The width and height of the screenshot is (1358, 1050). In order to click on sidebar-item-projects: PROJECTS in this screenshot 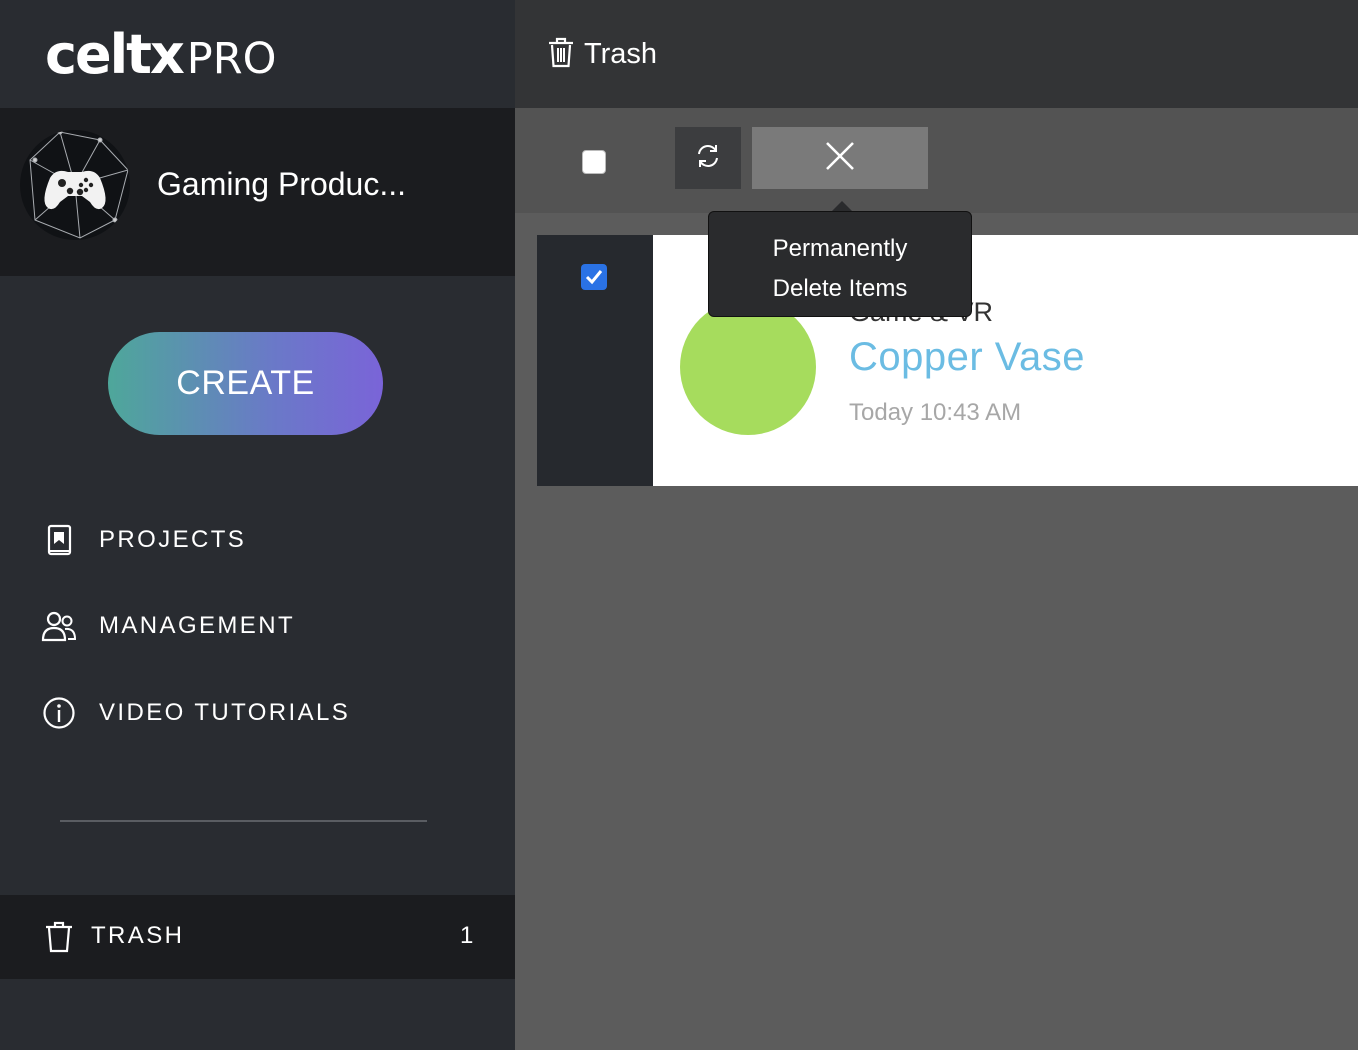, I will do `click(143, 540)`.